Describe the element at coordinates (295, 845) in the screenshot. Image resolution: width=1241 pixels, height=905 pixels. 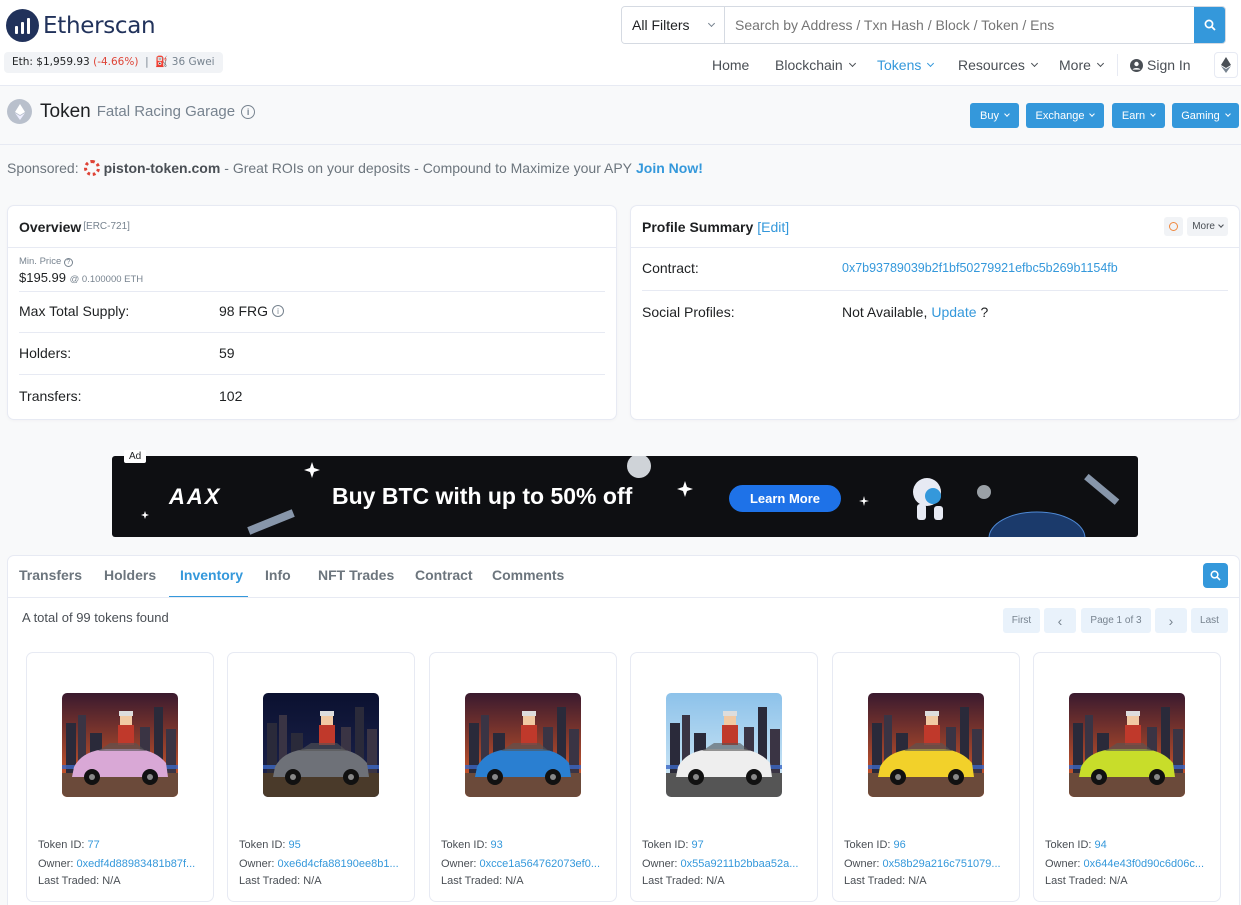
I see `token-id-link: 95` at that location.